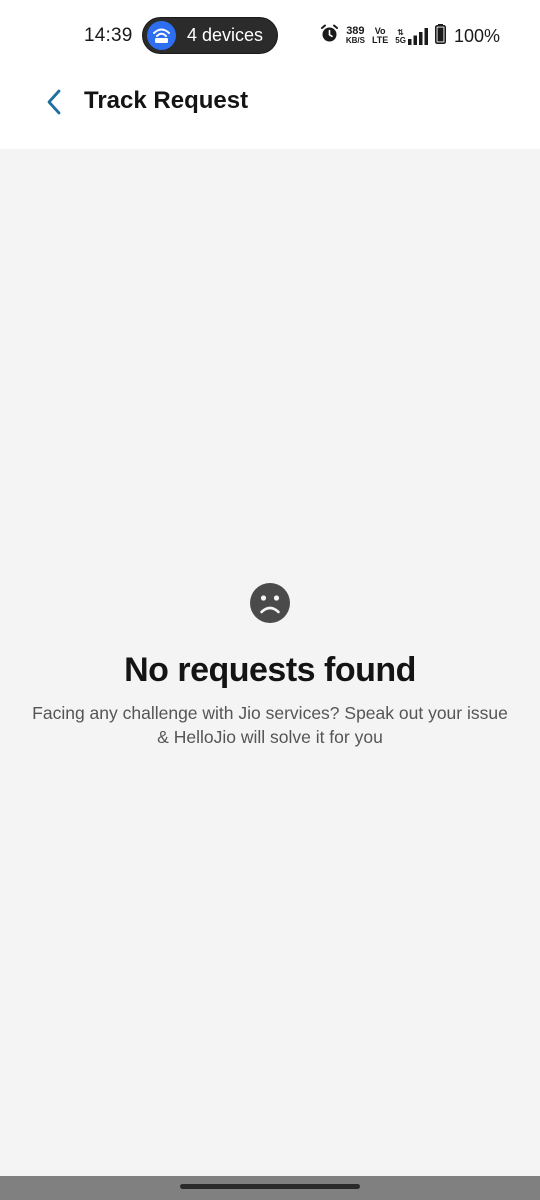  What do you see at coordinates (329, 36) in the screenshot?
I see `alarm-icon` at bounding box center [329, 36].